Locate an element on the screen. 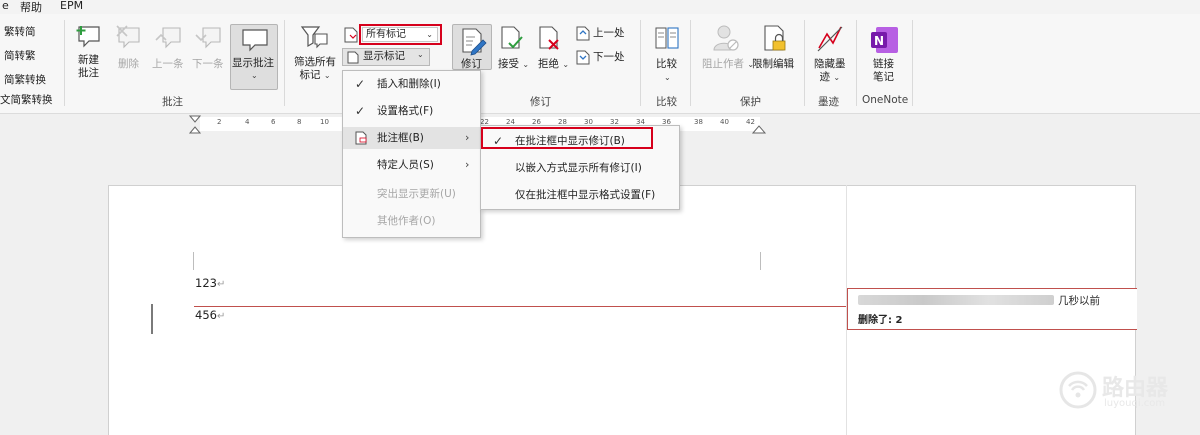  menu-item-label: 设置格式(F) is located at coordinates (405, 111).